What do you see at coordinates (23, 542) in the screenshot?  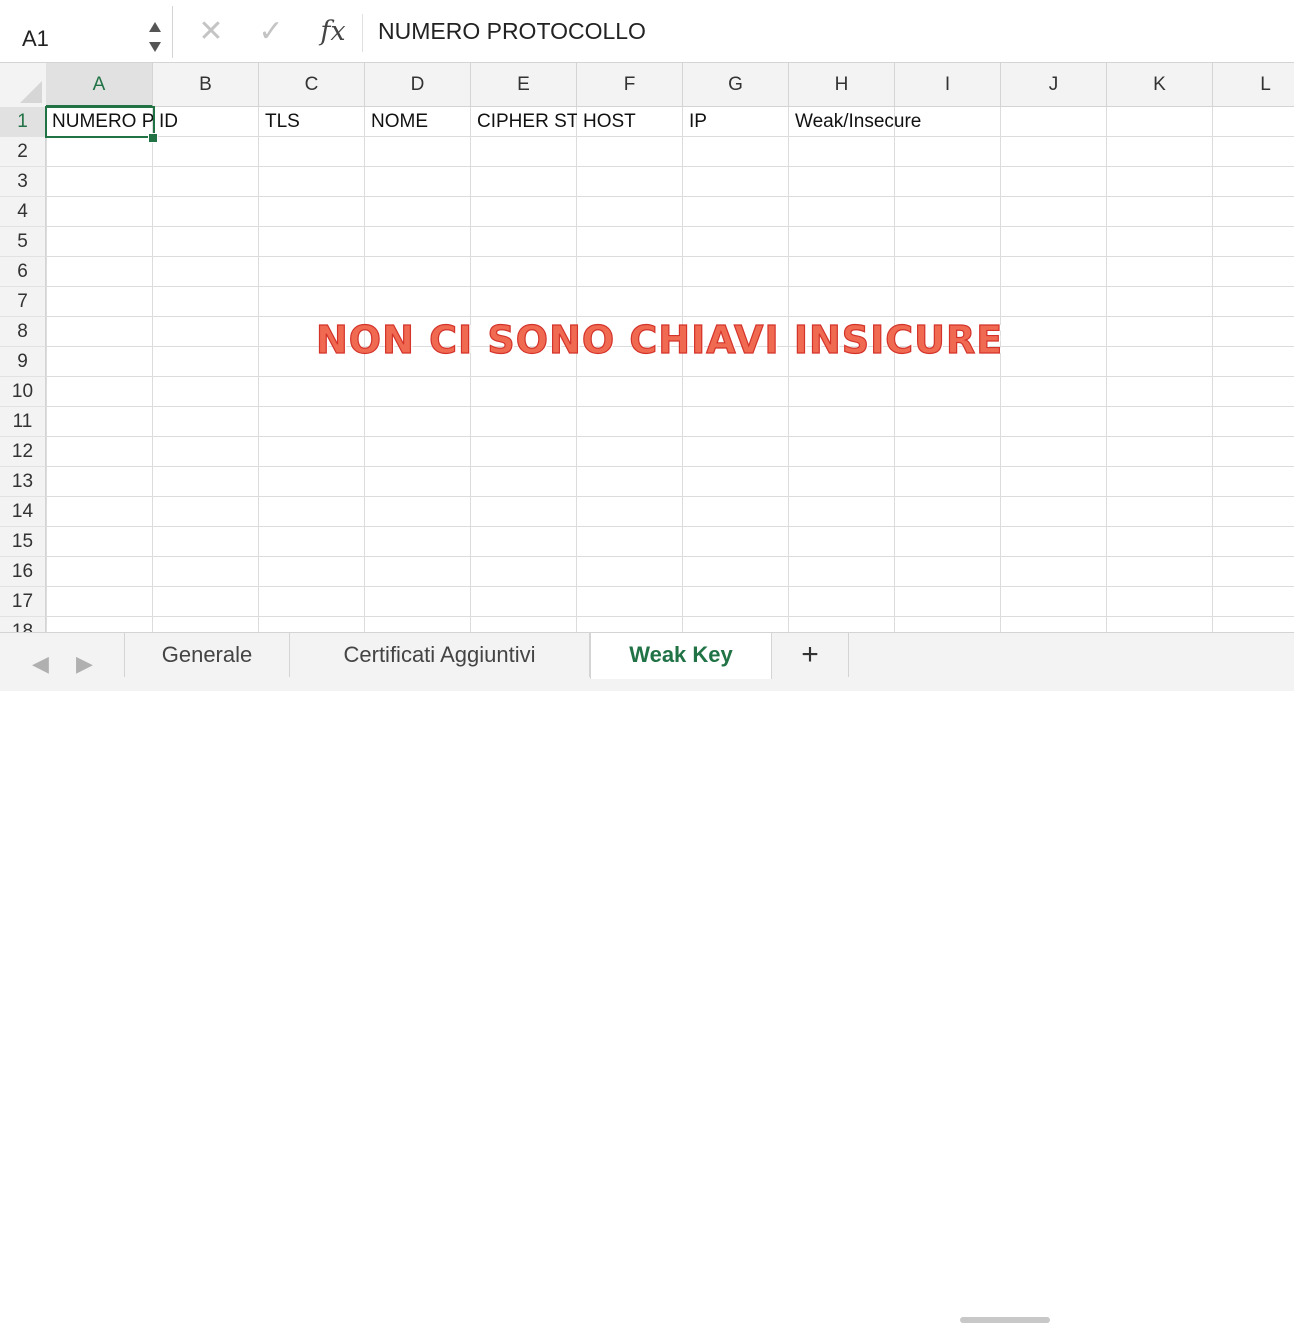 I see `row-header-15: 15` at bounding box center [23, 542].